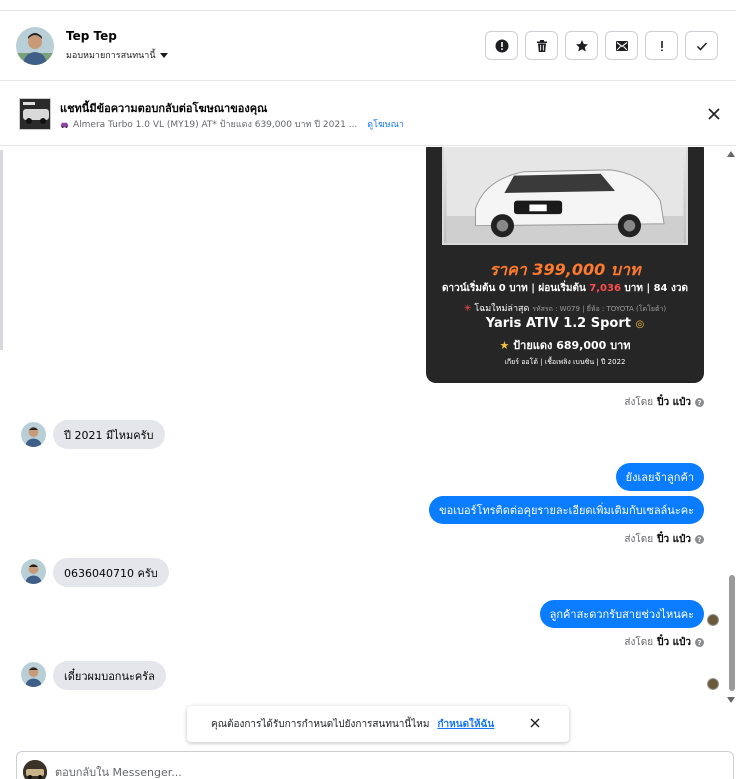 The width and height of the screenshot is (736, 779). What do you see at coordinates (656, 288) in the screenshot?
I see `down-suffix: บาท | 84 งวด` at bounding box center [656, 288].